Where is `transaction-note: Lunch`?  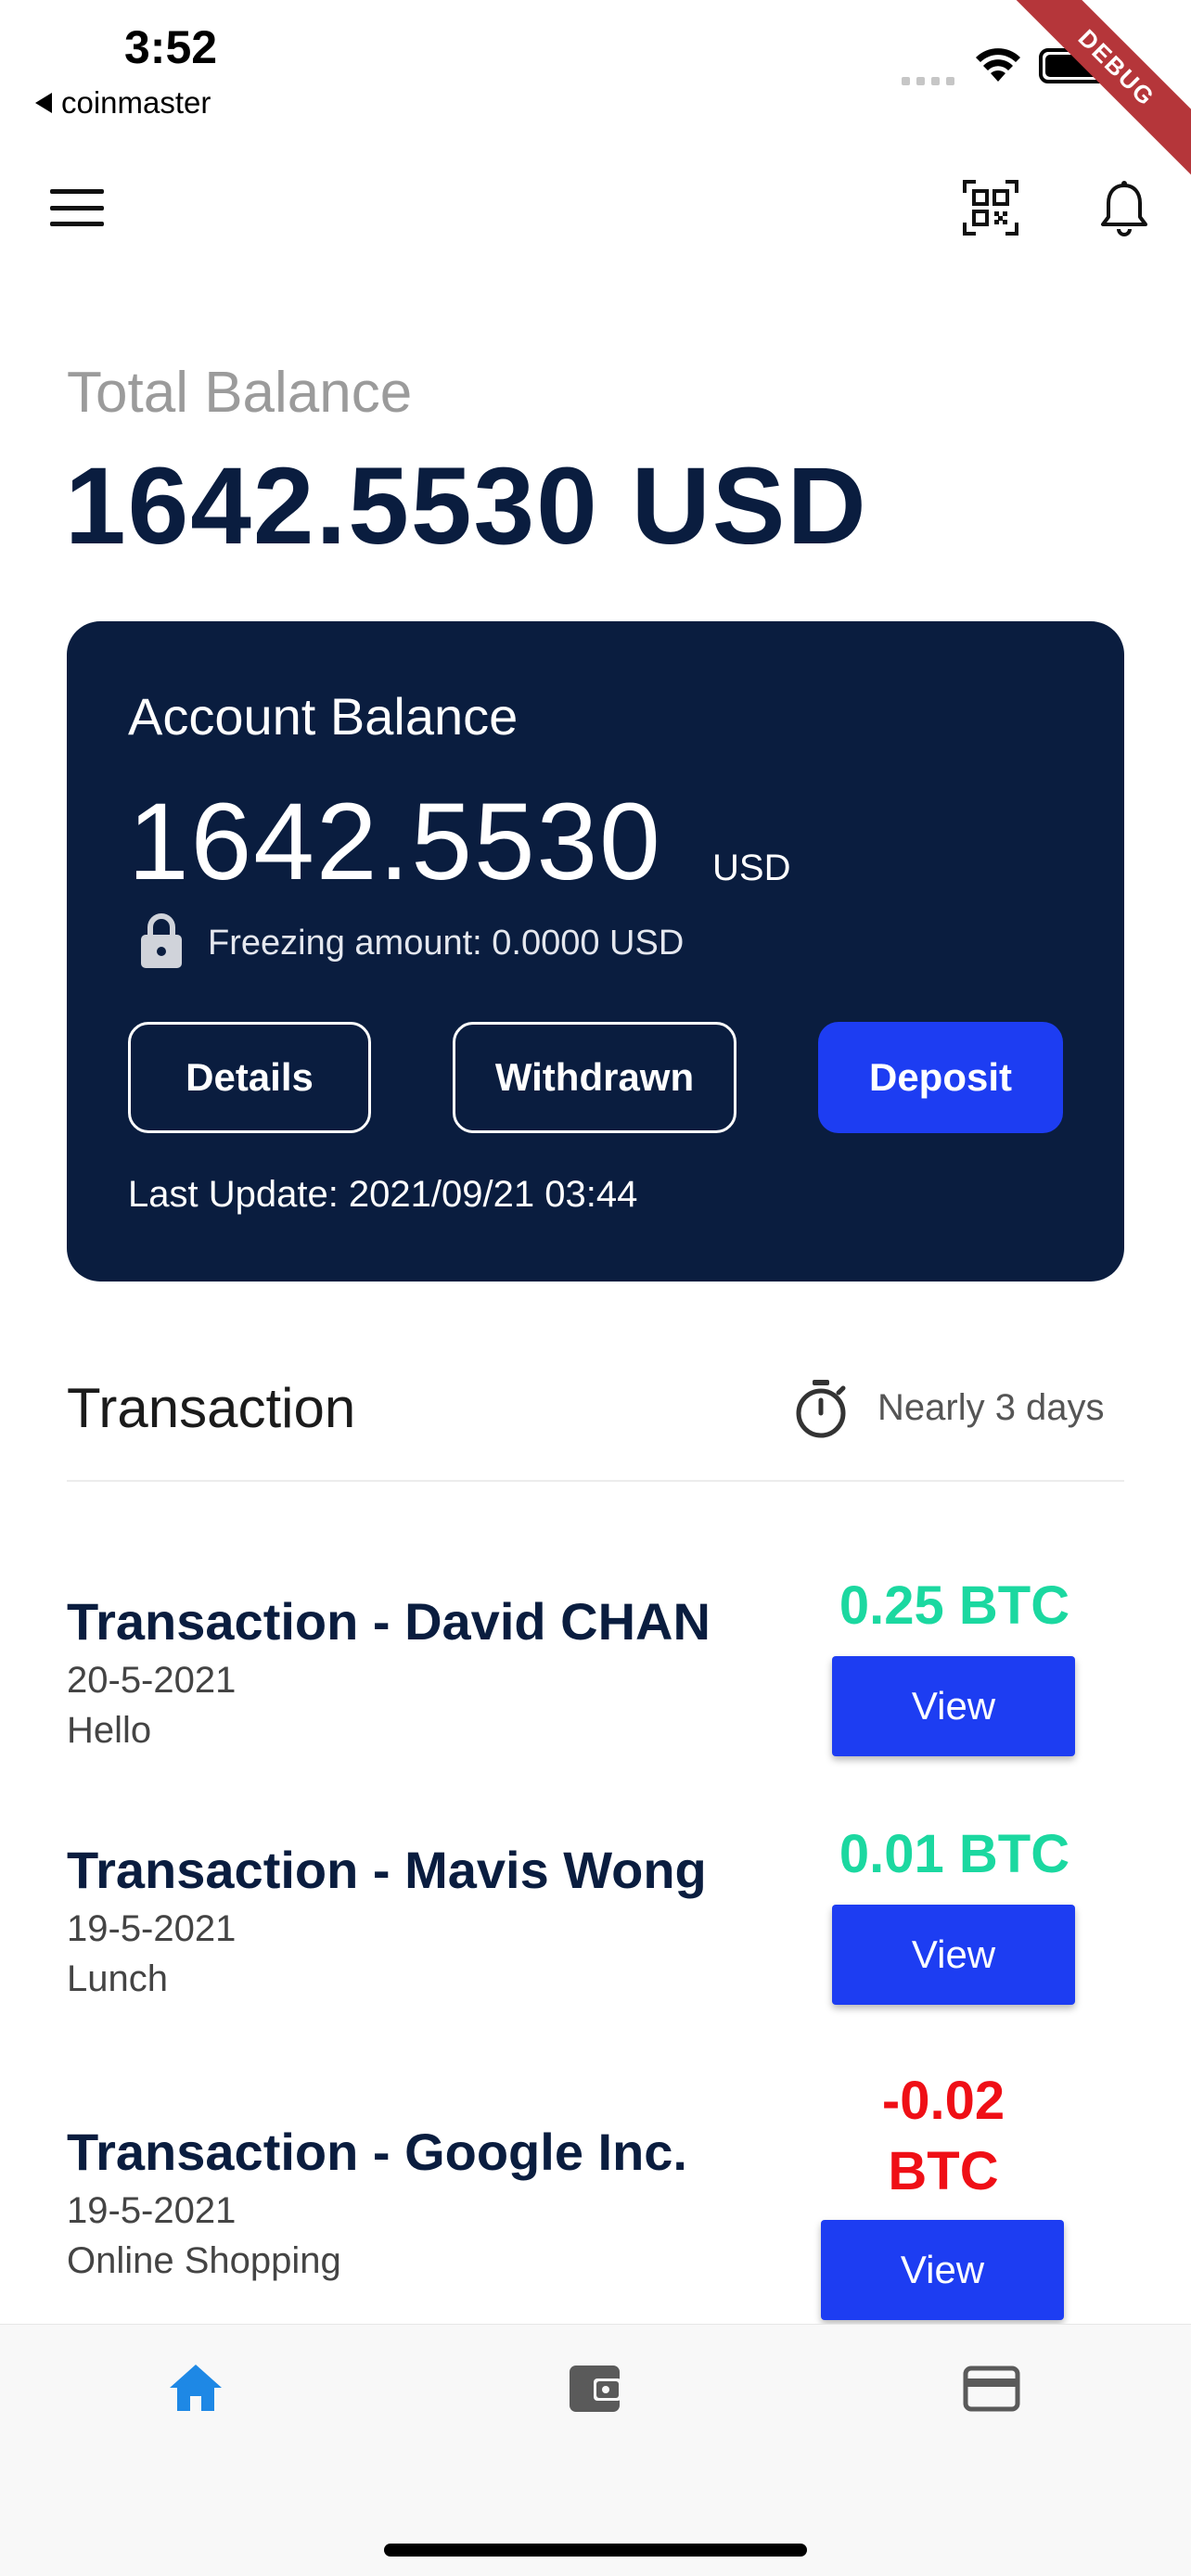 transaction-note: Lunch is located at coordinates (117, 1979).